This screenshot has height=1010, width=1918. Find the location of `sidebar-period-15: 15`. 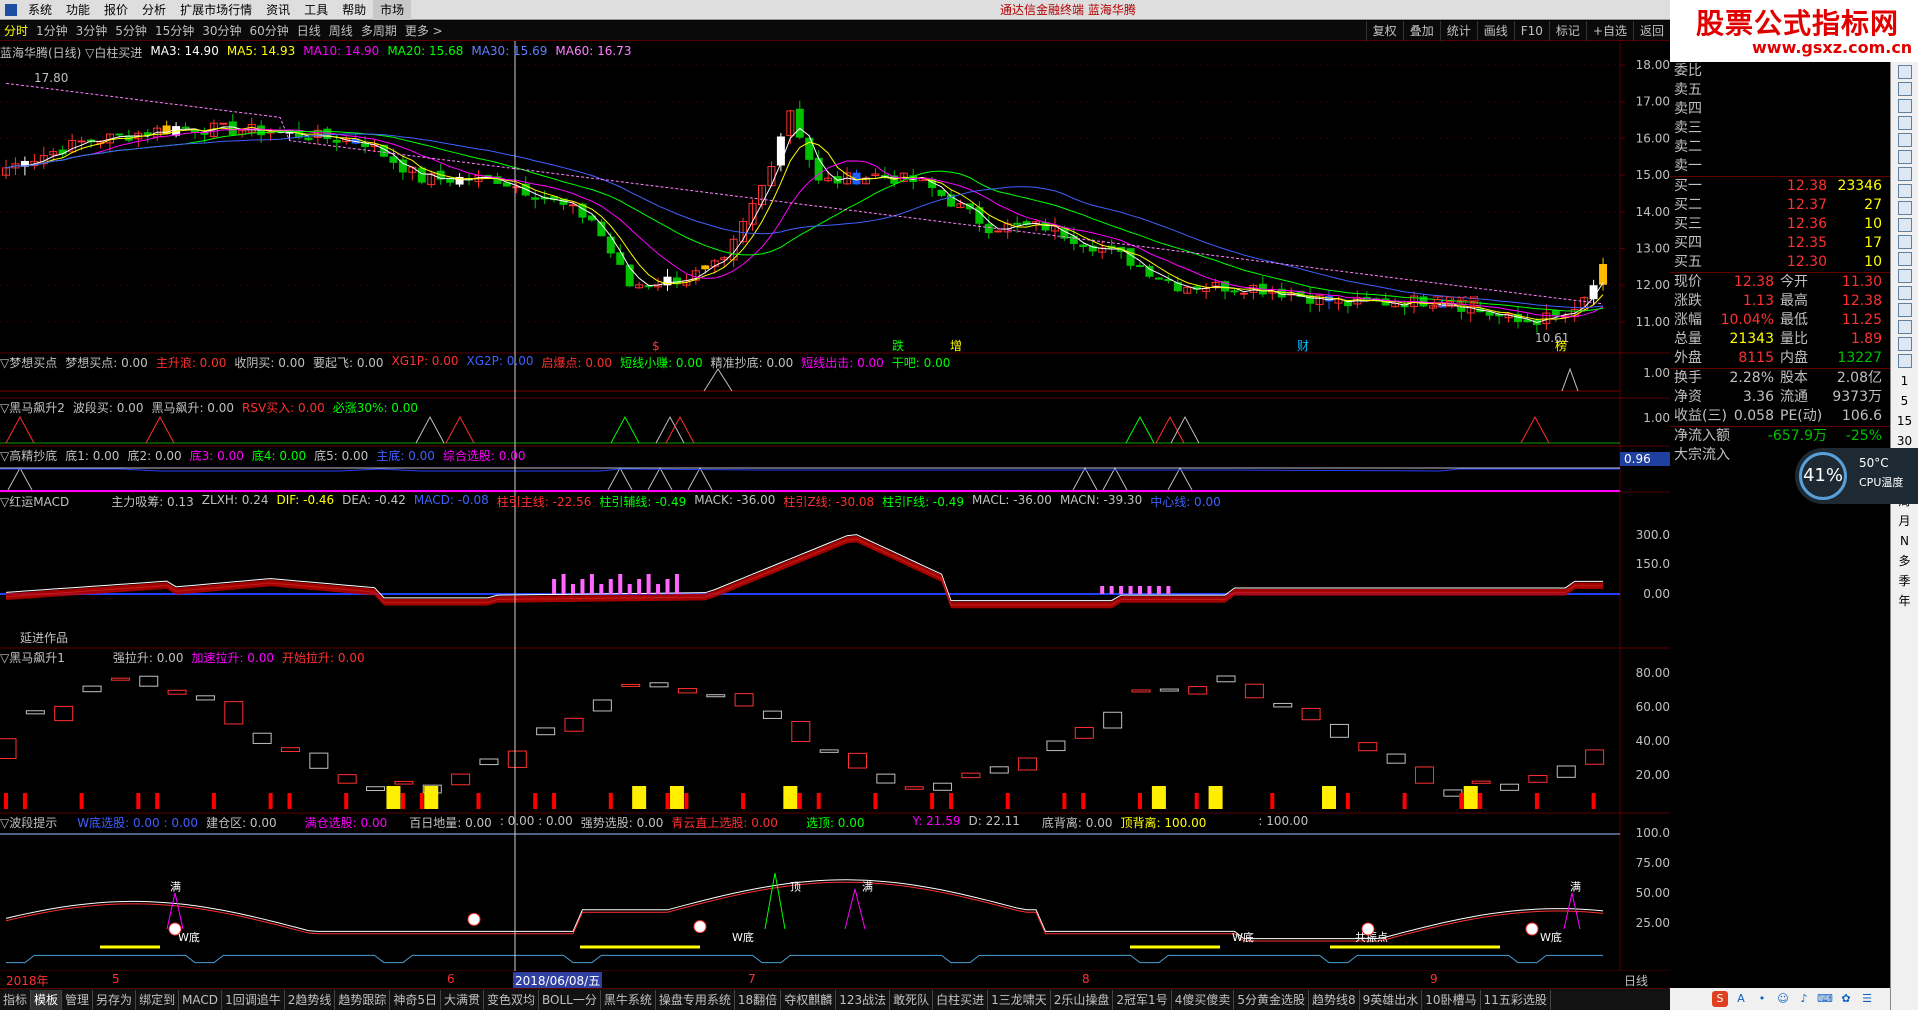

sidebar-period-15: 15 is located at coordinates (1904, 421).